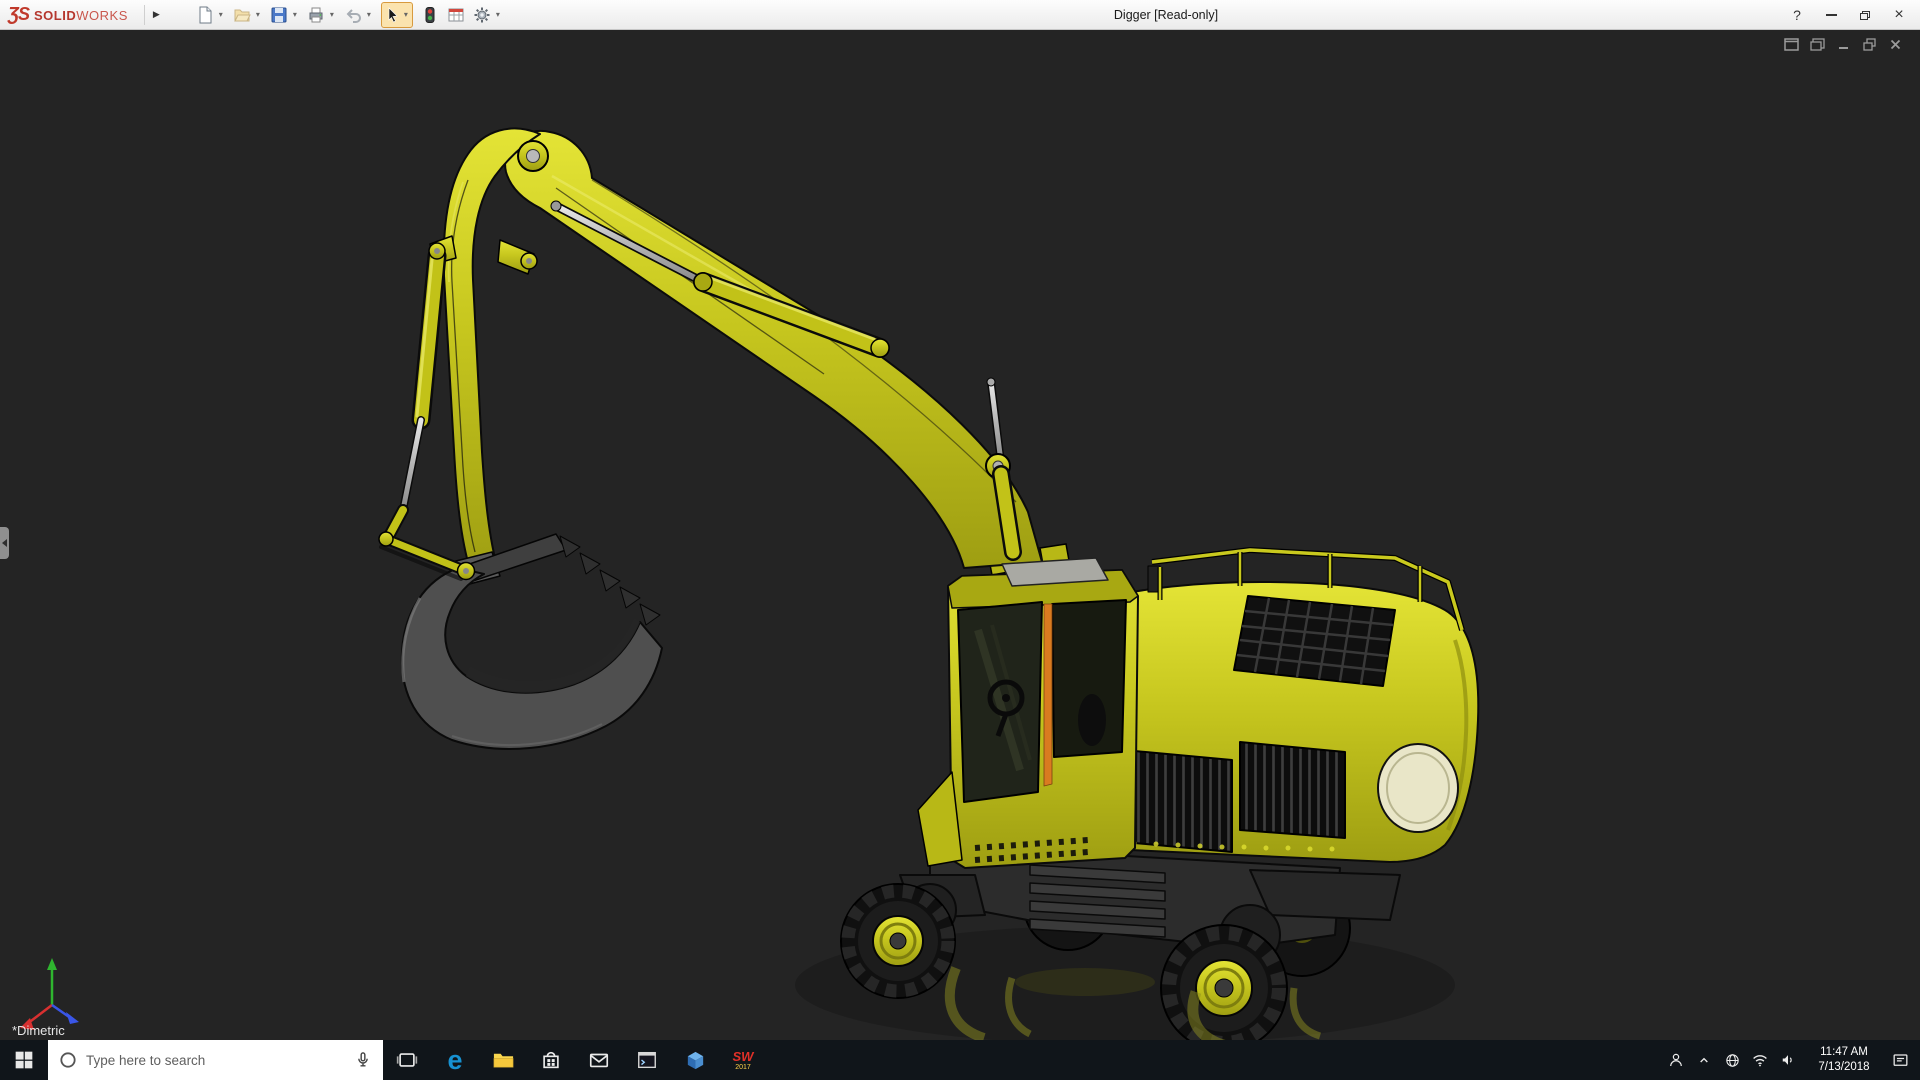 The image size is (1920, 1080). I want to click on store-button, so click(551, 1060).